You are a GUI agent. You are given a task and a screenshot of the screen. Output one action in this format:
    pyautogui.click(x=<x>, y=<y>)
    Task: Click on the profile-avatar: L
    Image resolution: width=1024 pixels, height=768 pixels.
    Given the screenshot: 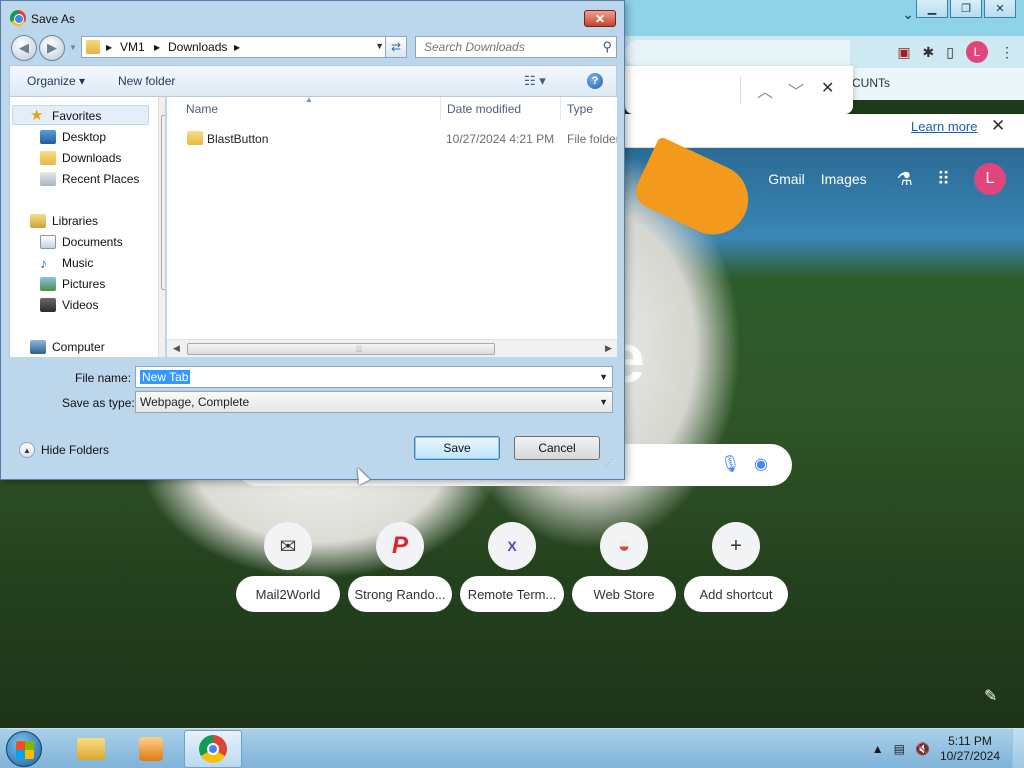 What is the action you would take?
    pyautogui.click(x=977, y=52)
    